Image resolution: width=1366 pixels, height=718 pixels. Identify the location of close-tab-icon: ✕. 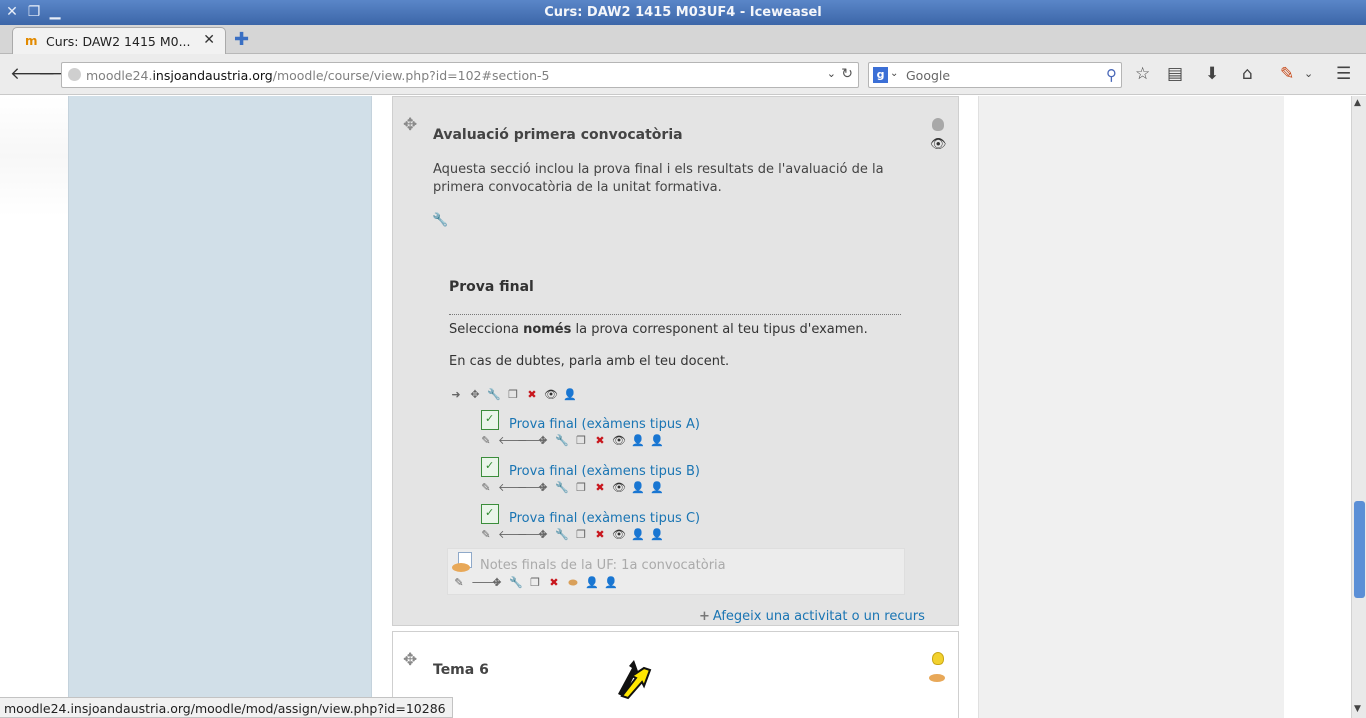
(209, 40).